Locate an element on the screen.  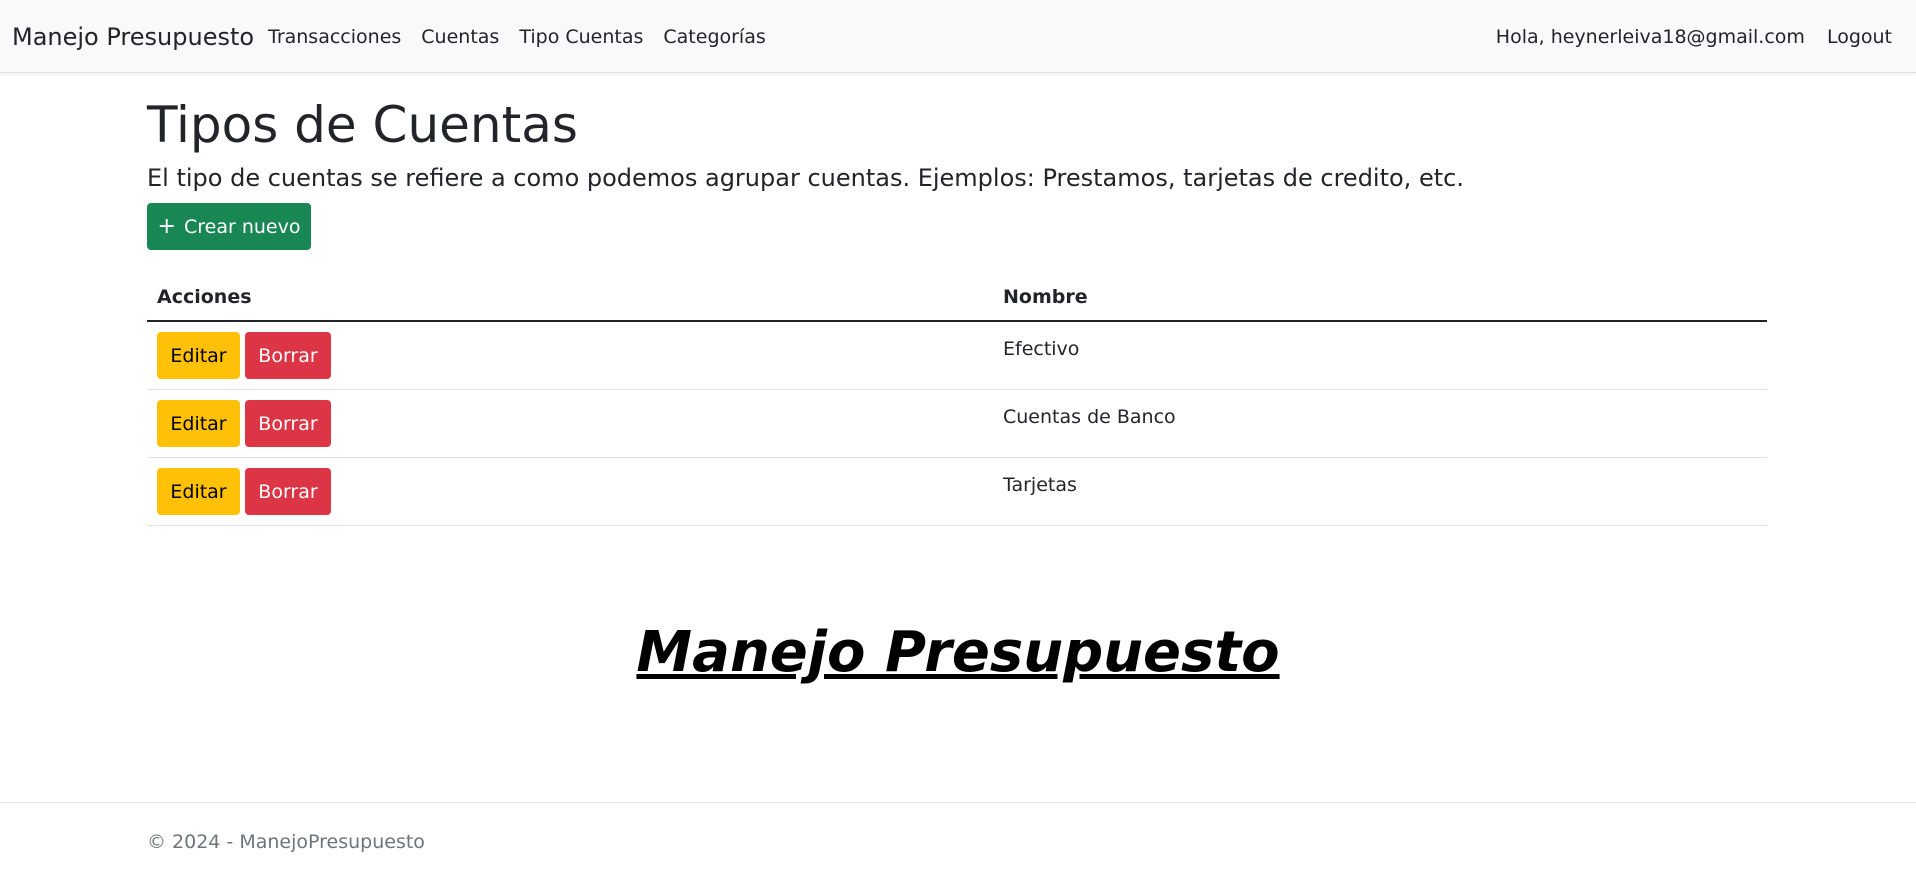
column-header-actions: Acciones is located at coordinates (570, 297).